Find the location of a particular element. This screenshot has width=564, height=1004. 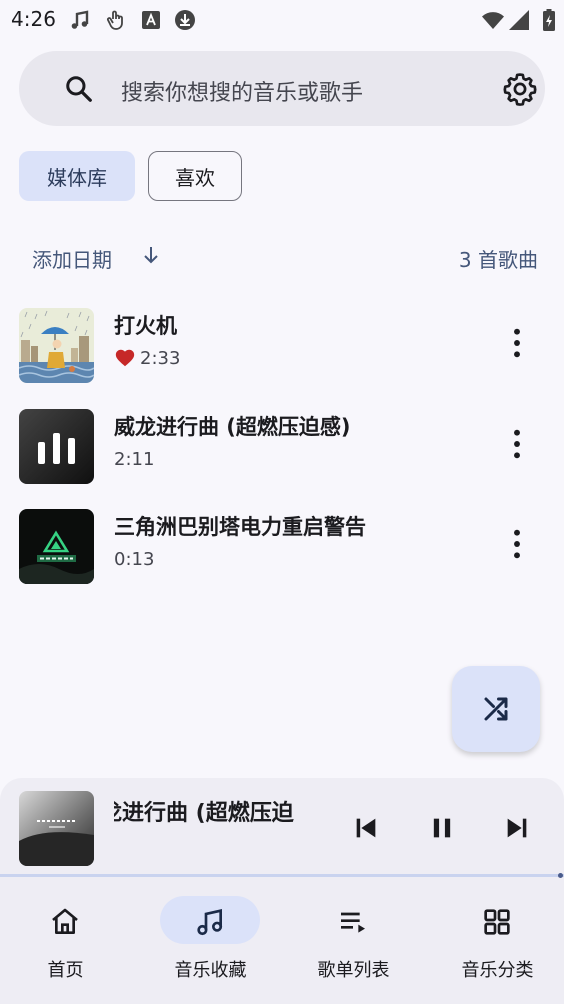

playlist-icon is located at coordinates (353, 922).